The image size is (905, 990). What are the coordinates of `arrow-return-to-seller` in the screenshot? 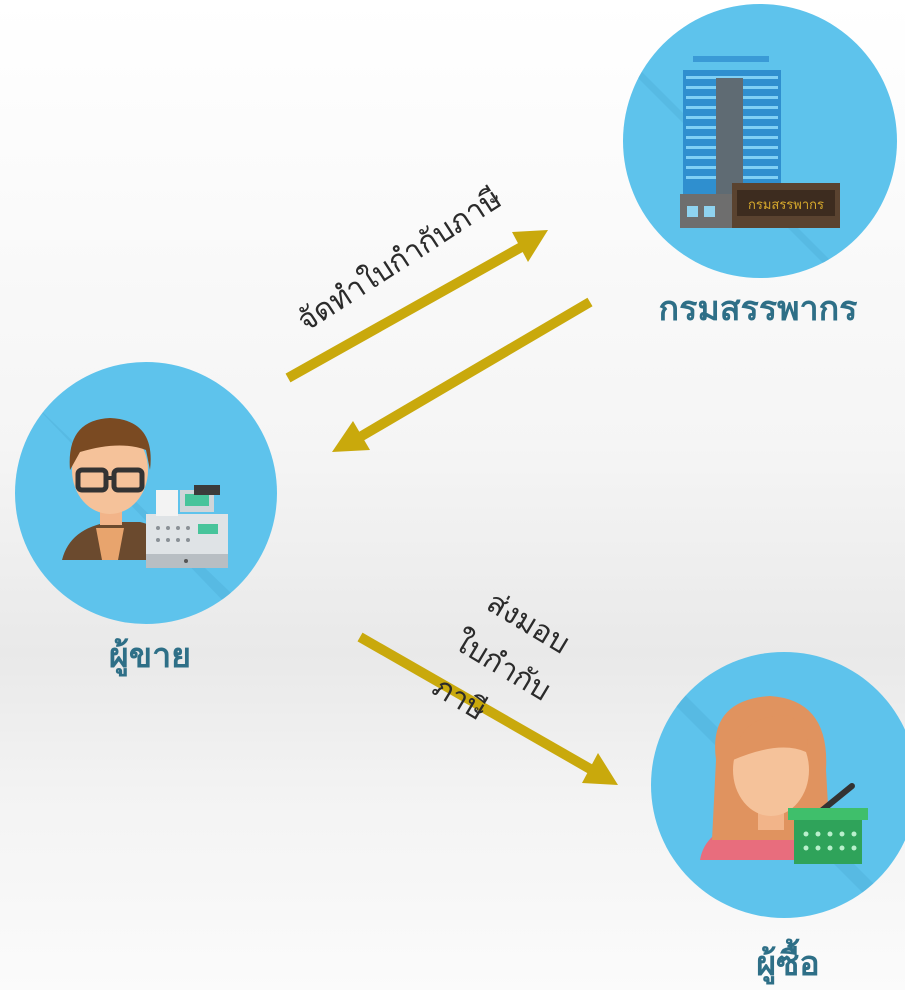 It's located at (462, 374).